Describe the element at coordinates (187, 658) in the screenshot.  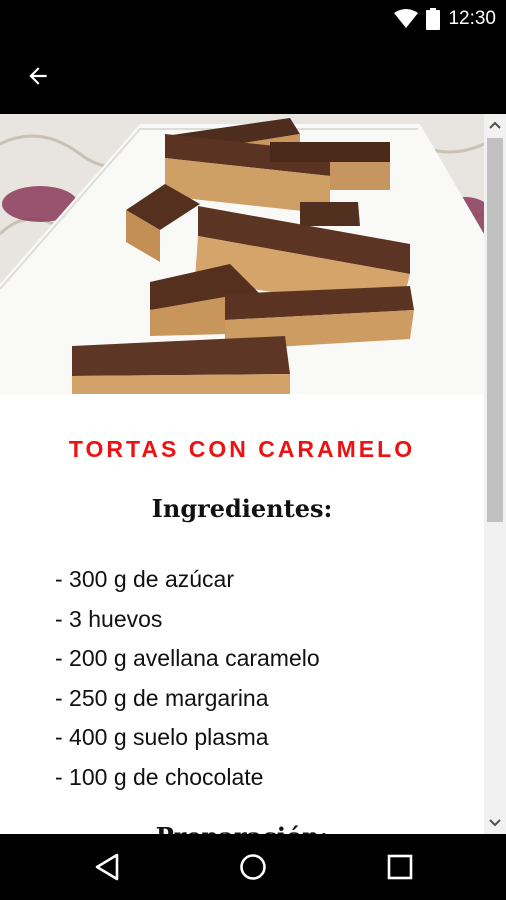
I see `ingredient-item: - 200 g avellana caramelo` at that location.